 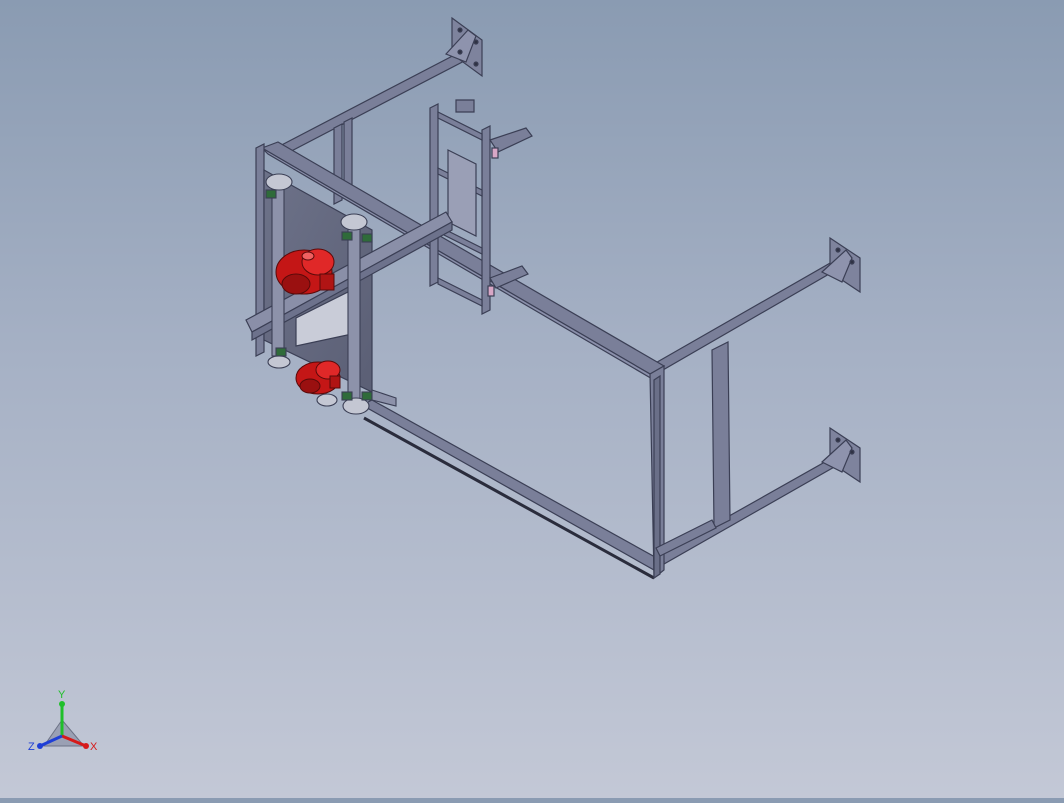 I want to click on ladder-bracket-top, so click(x=465, y=106).